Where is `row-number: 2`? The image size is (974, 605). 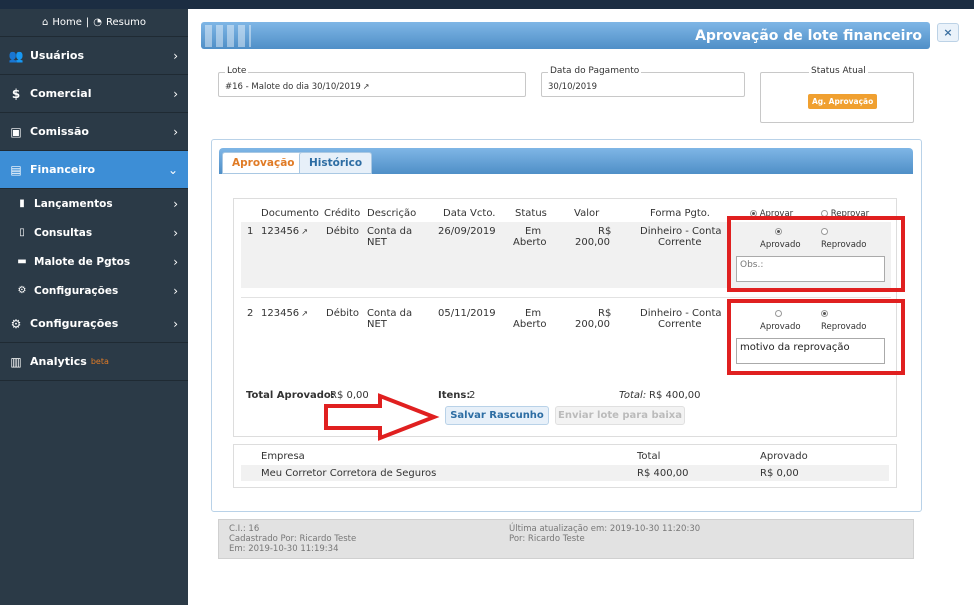
row-number: 2 is located at coordinates (250, 313).